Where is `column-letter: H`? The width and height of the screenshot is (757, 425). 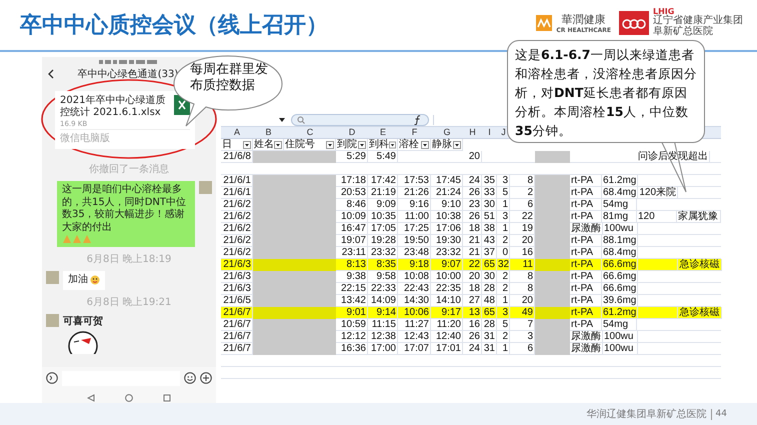
column-letter: H is located at coordinates (472, 132).